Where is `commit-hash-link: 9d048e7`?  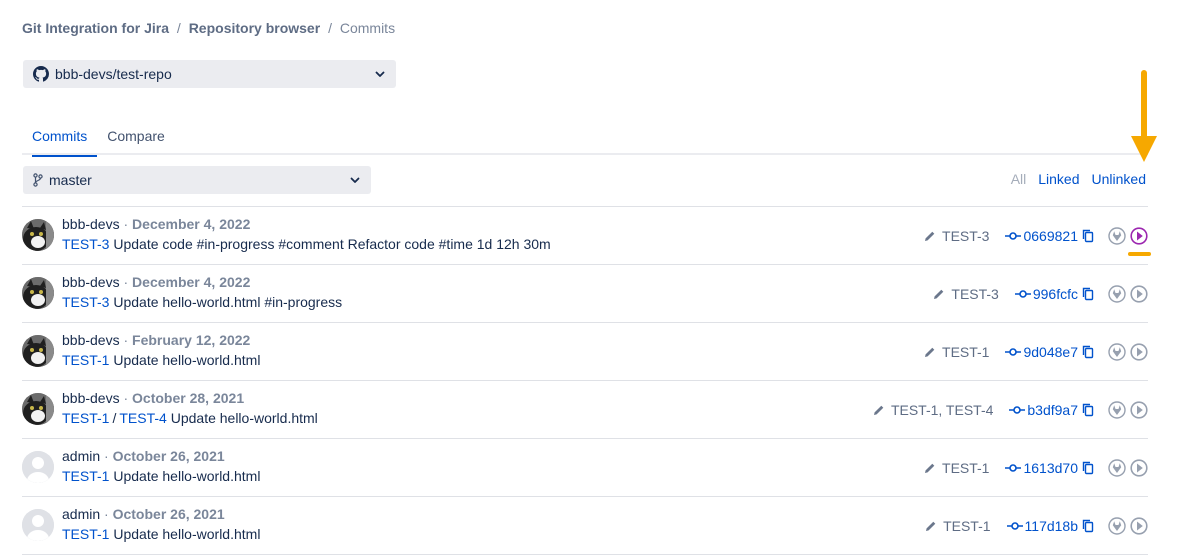 commit-hash-link: 9d048e7 is located at coordinates (1049, 352).